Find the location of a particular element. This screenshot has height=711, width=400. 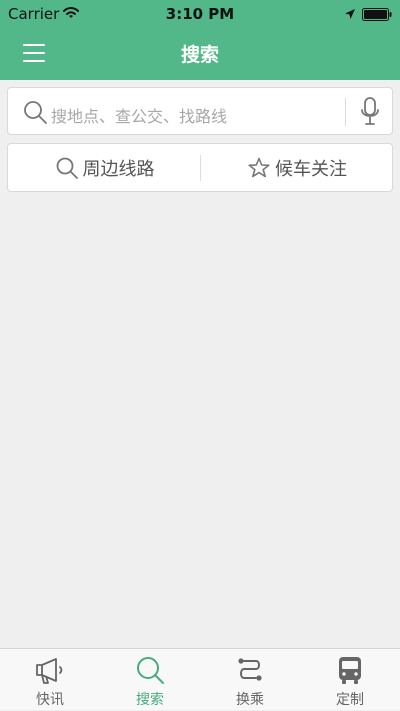

quick-actions-bar: 周边线路 候车关注 is located at coordinates (200, 167).